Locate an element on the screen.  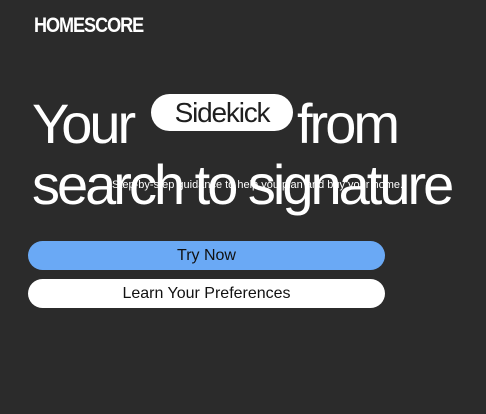
hero-word-from: from is located at coordinates (348, 123).